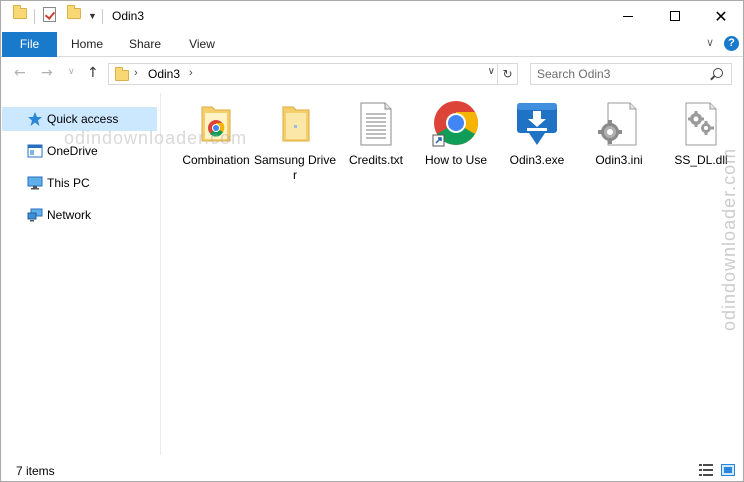  I want to click on scrollbar, so click(737, 274).